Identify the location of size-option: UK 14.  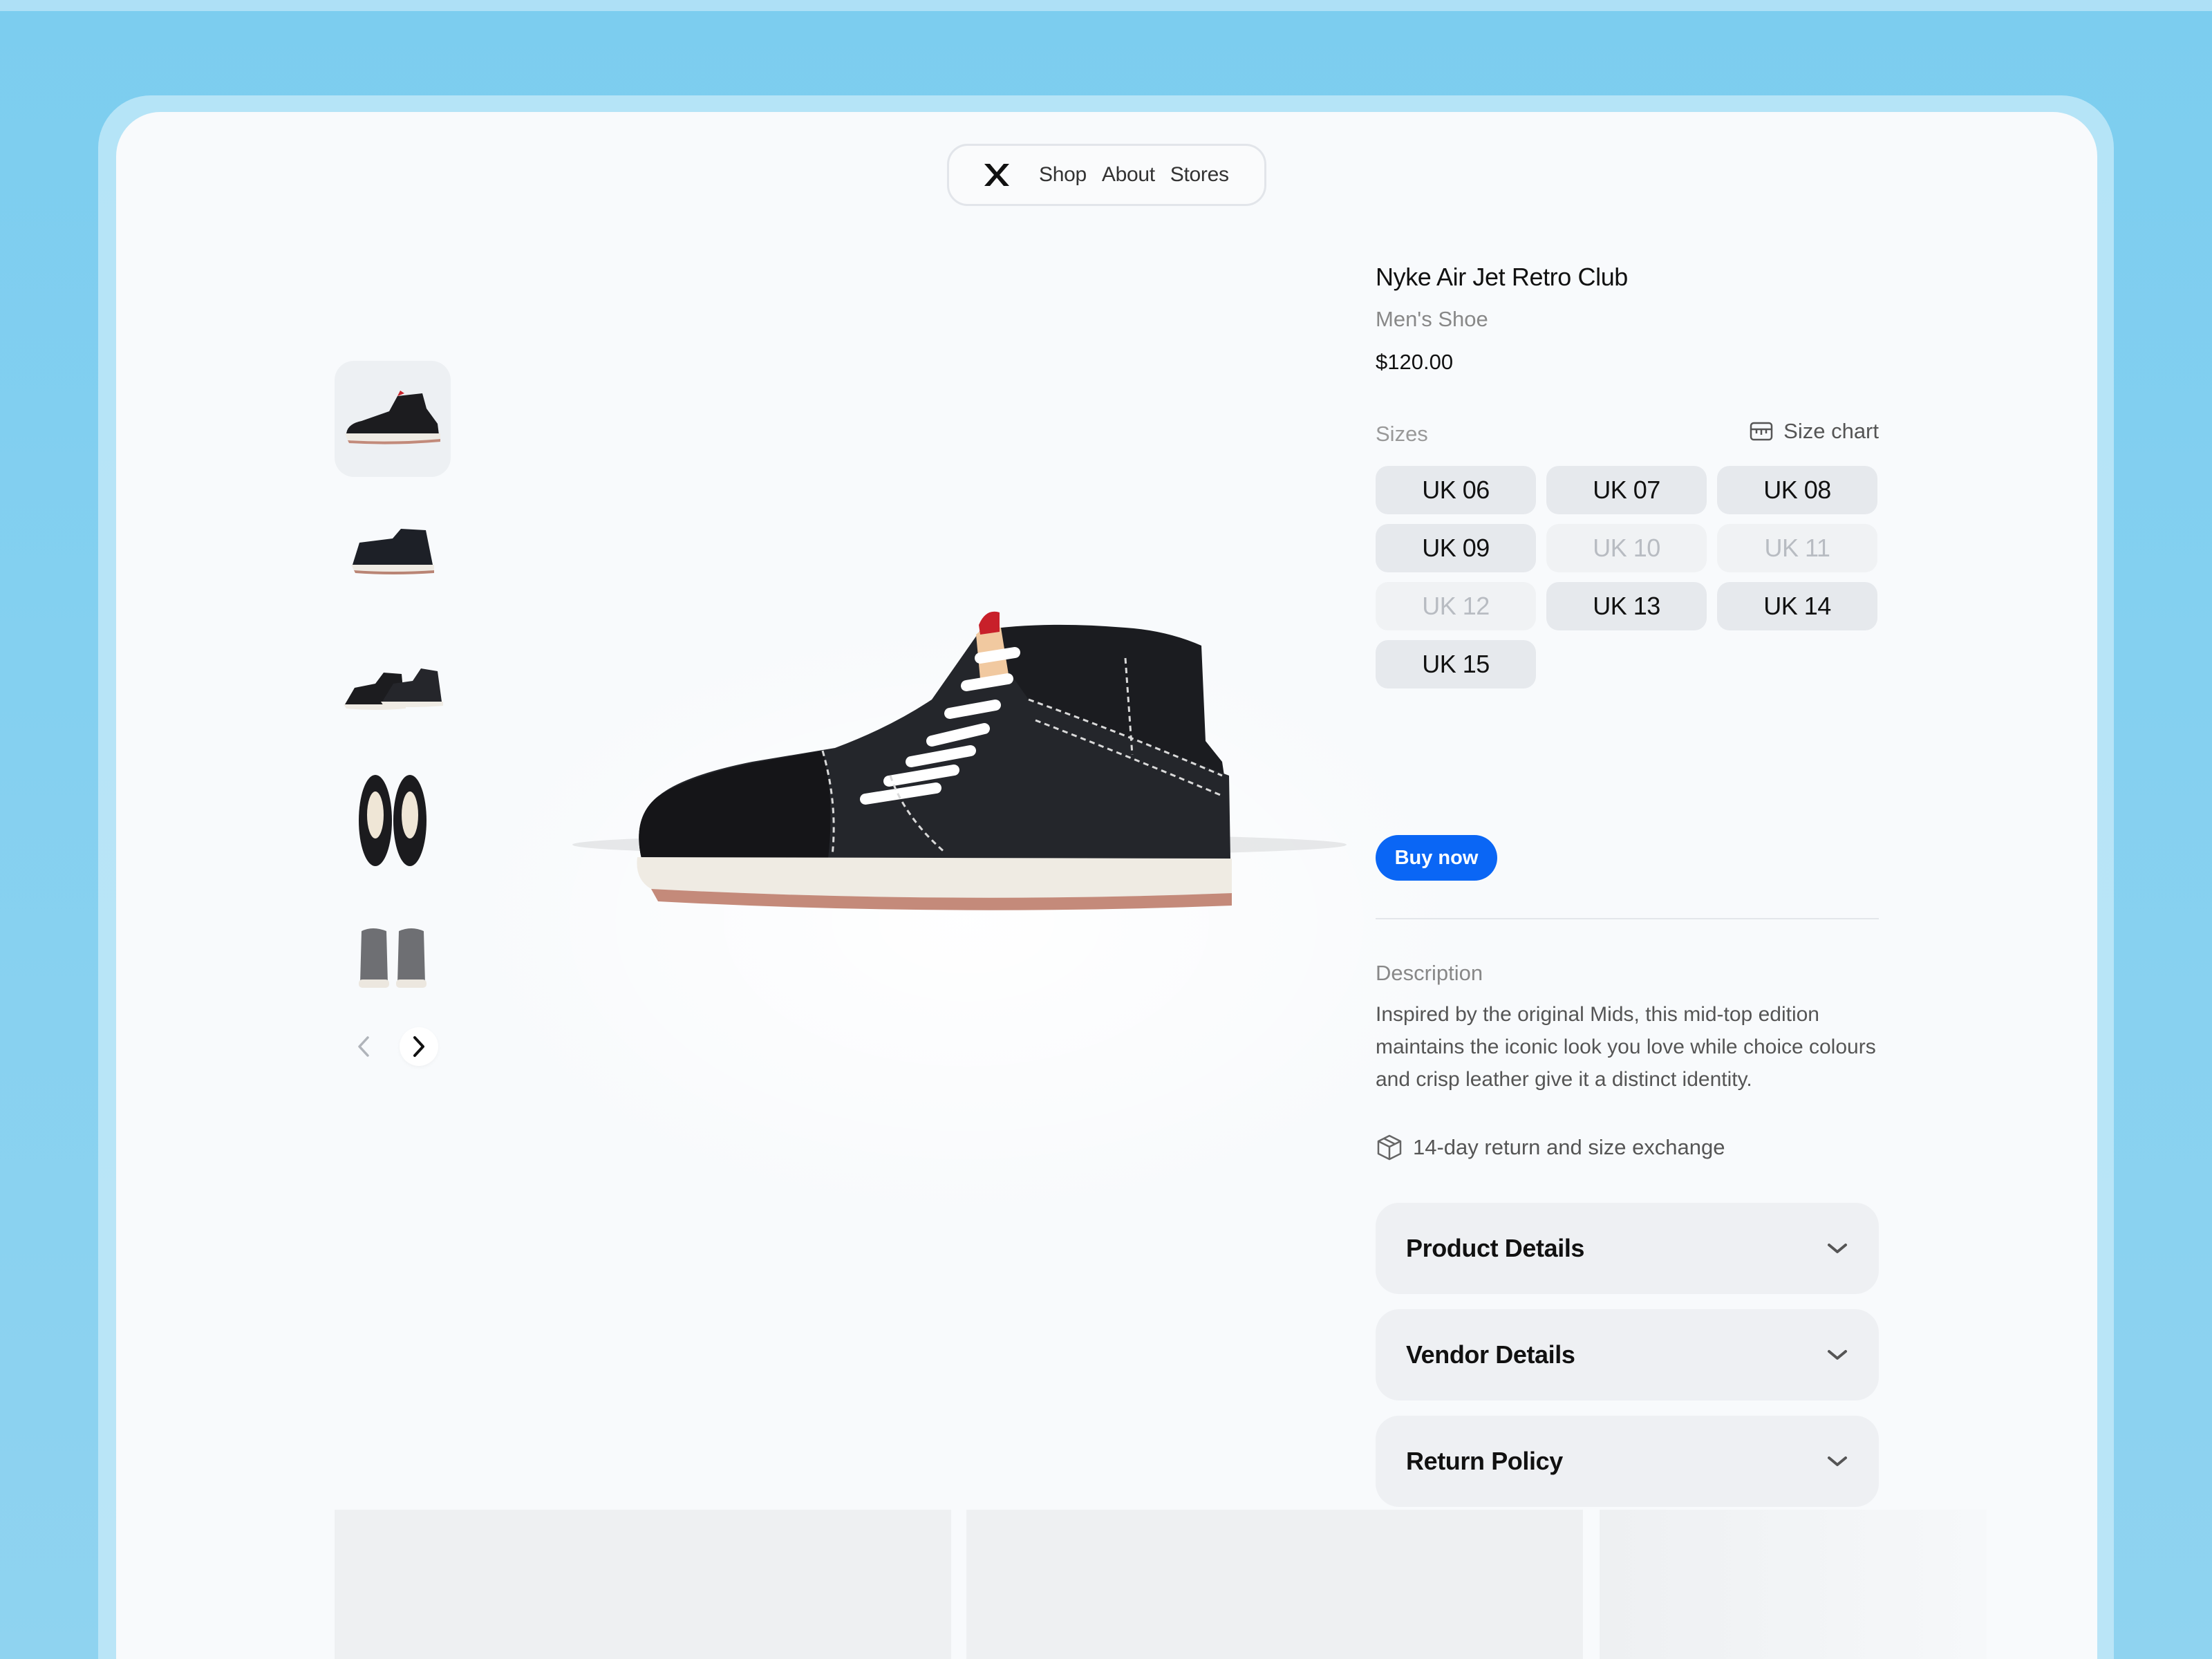
(1797, 606).